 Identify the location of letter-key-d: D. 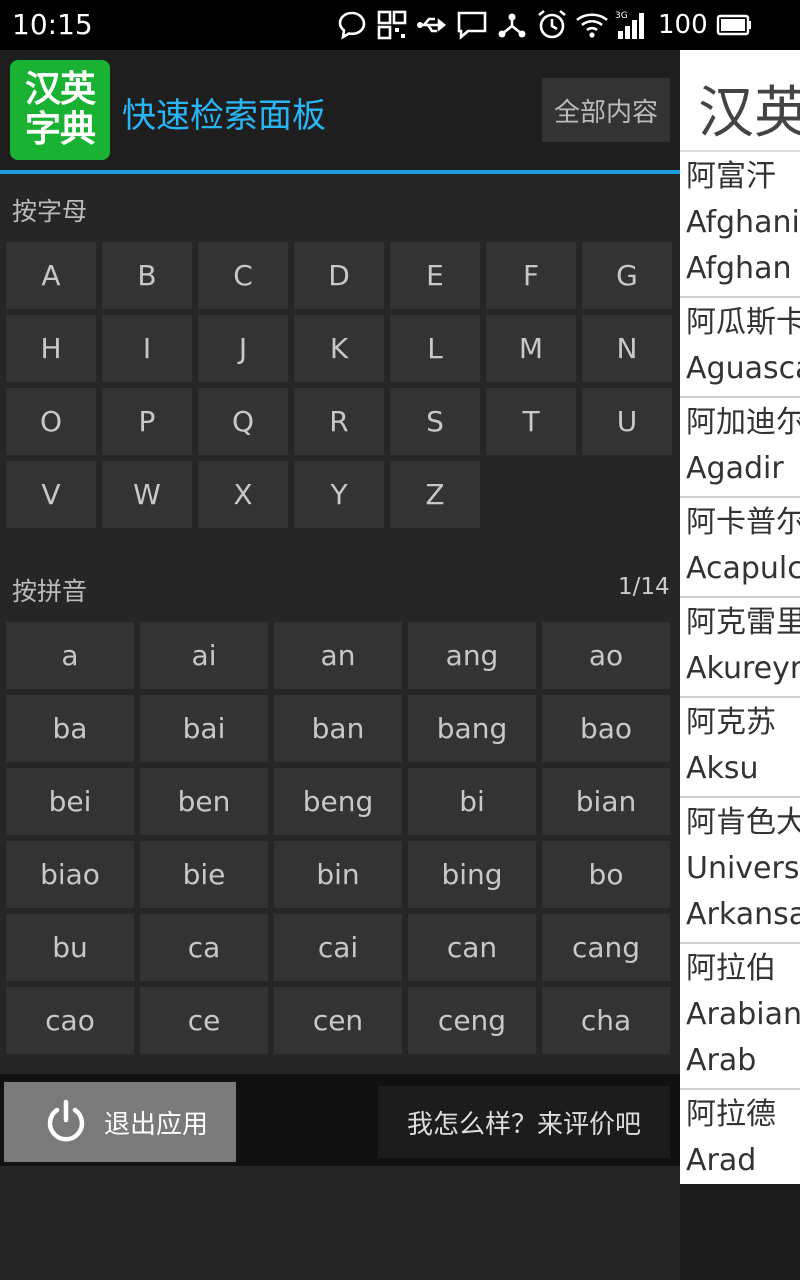
(339, 275).